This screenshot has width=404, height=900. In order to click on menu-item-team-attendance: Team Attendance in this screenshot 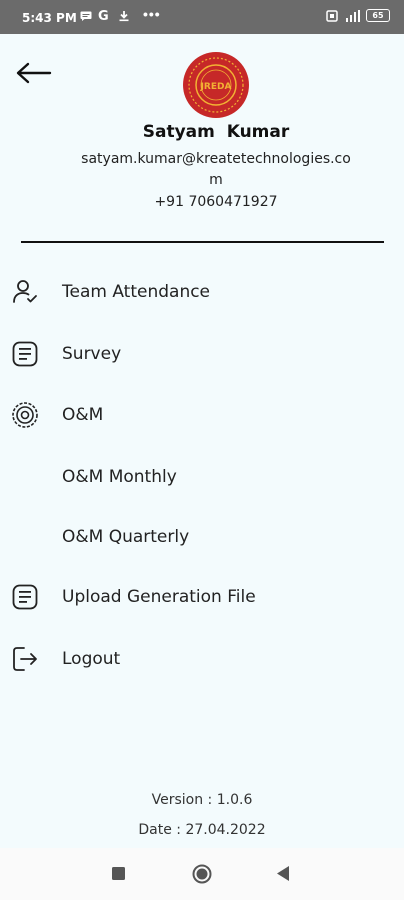, I will do `click(202, 292)`.